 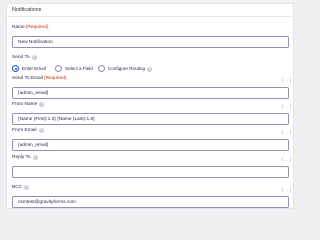 What do you see at coordinates (35, 42) in the screenshot?
I see `name-input-value: New Notification` at bounding box center [35, 42].